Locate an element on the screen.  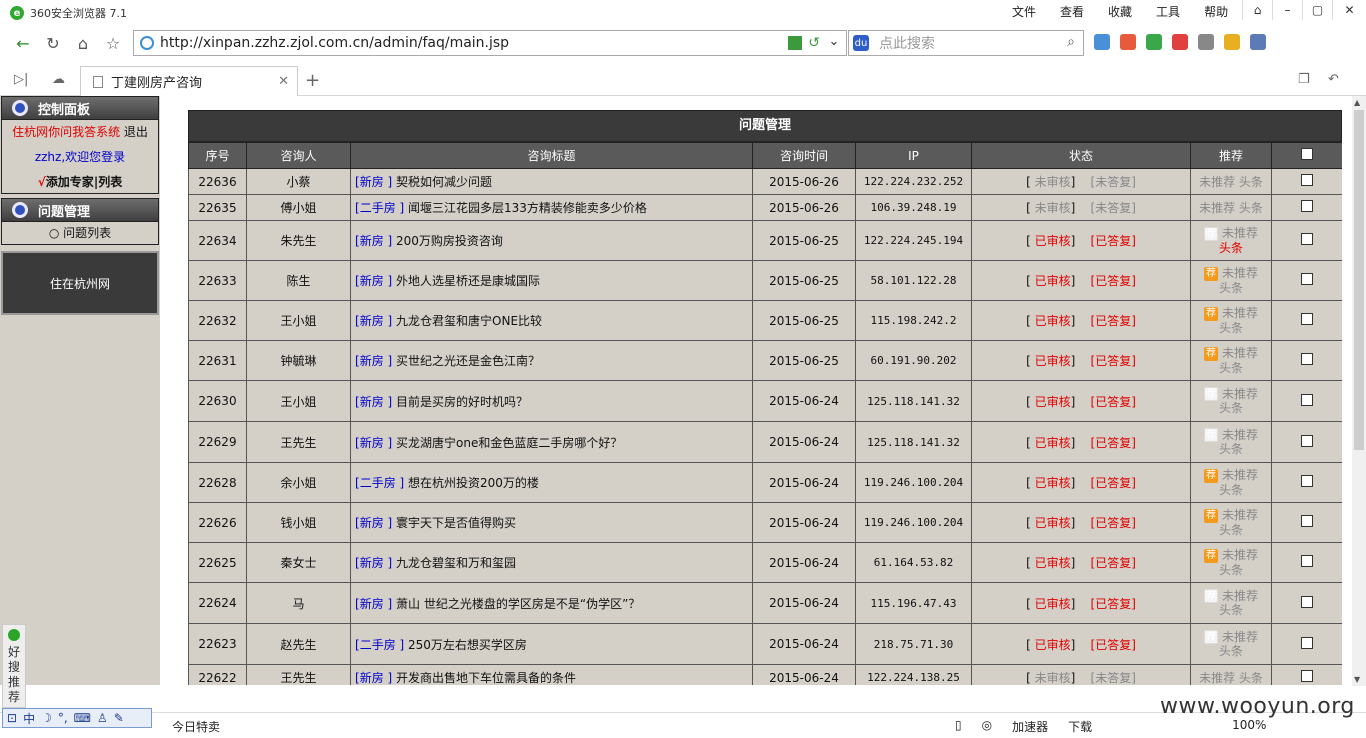
scroll-up-icon: ▲ is located at coordinates (1357, 102).